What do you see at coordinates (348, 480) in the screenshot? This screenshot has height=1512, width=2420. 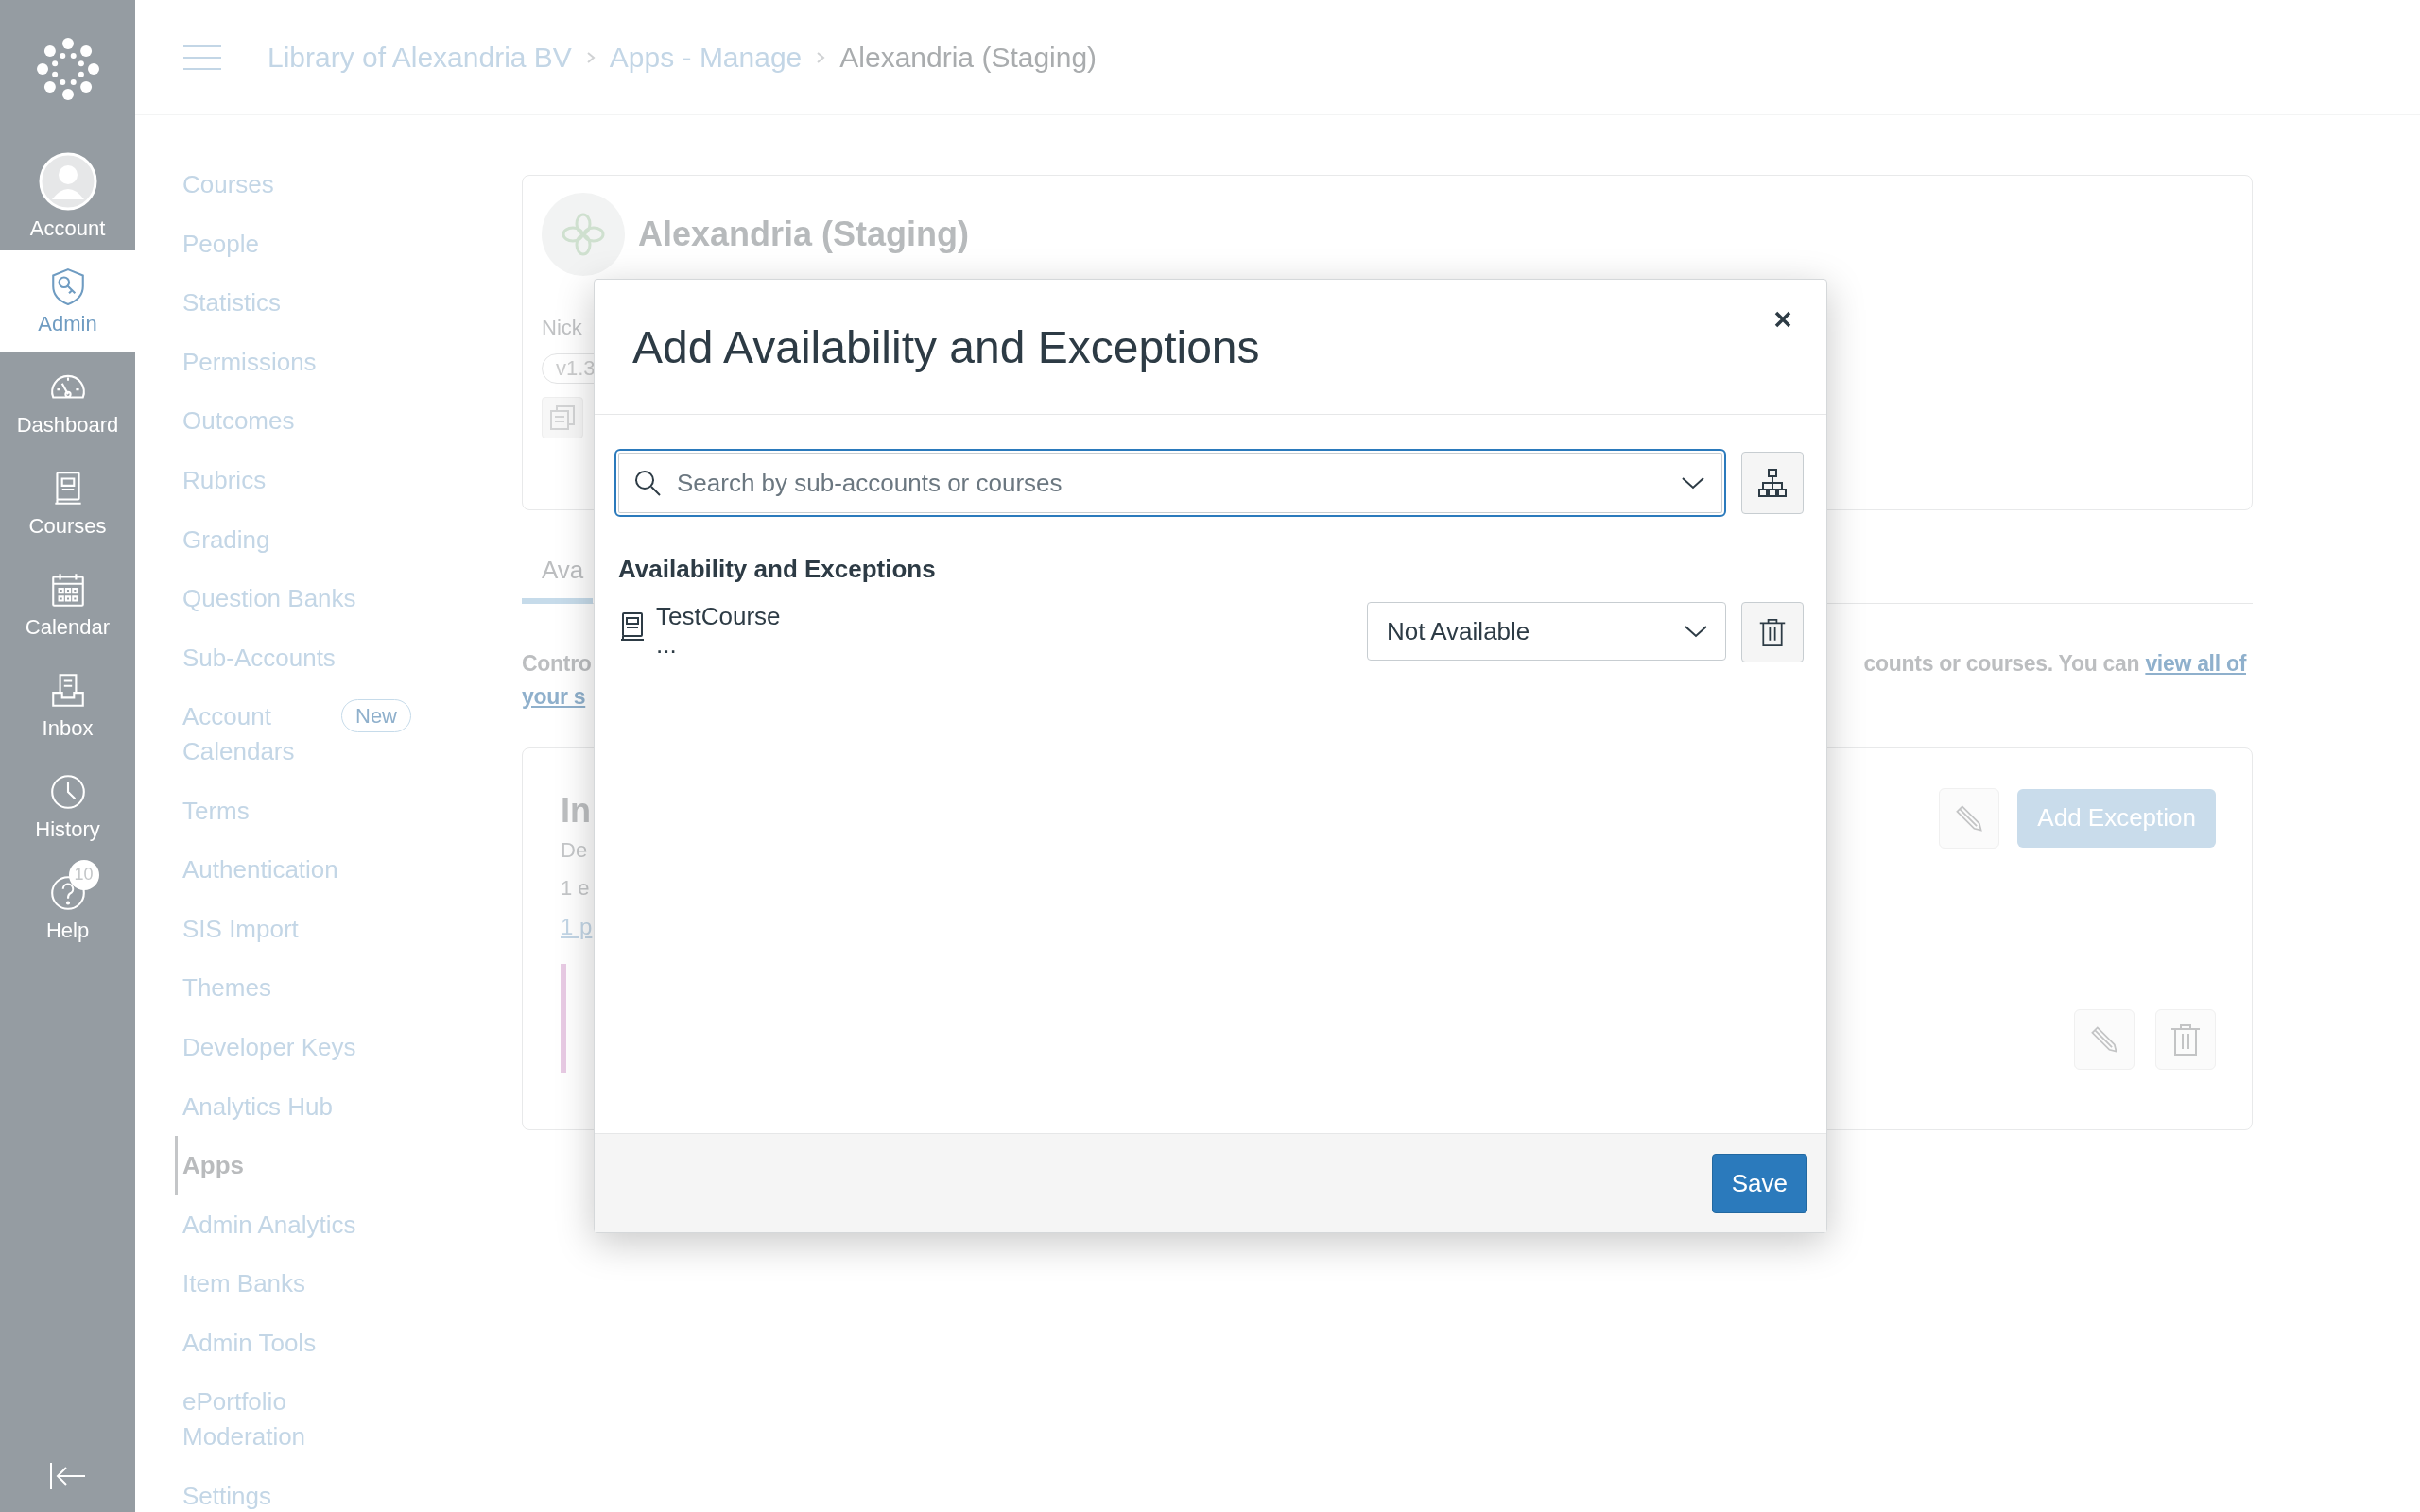 I see `sidebar-link: Rubrics` at bounding box center [348, 480].